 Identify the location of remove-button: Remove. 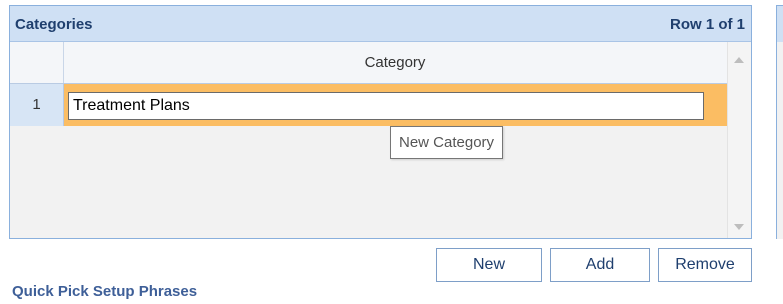
(705, 265).